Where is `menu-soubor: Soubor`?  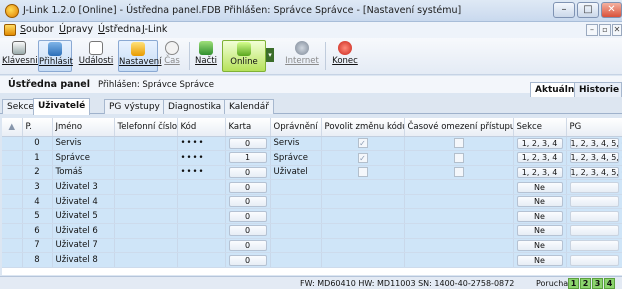
menu-soubor: Soubor is located at coordinates (37, 29).